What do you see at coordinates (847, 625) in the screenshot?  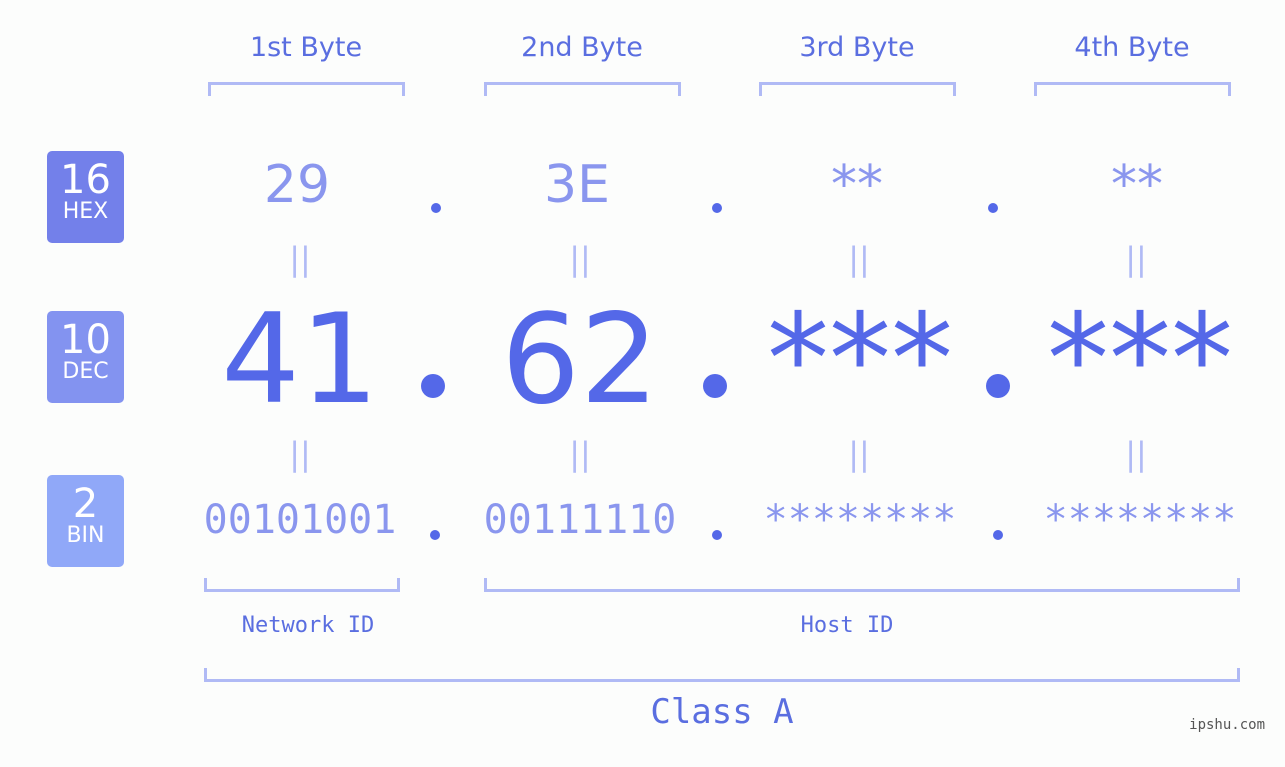 I see `host-id-label: Host ID` at bounding box center [847, 625].